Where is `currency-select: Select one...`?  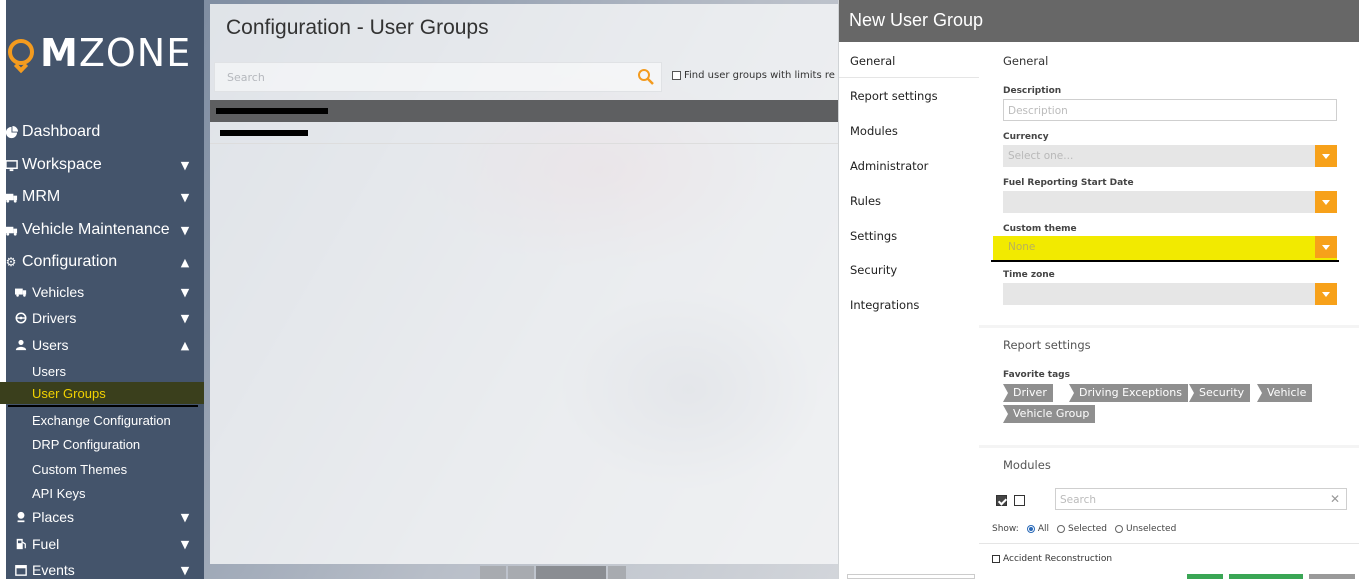 currency-select: Select one... is located at coordinates (1170, 156).